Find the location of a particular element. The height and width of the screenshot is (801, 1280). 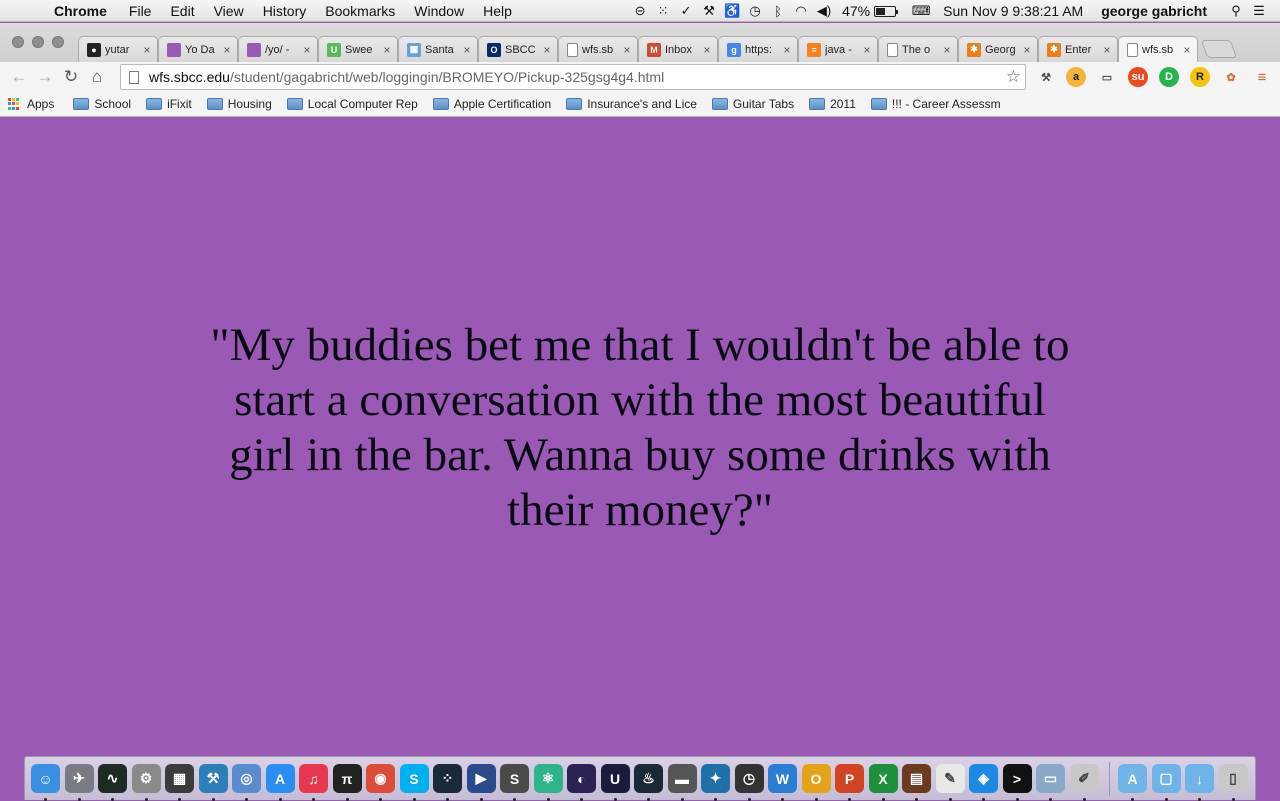

tools-extension-icon: ⚒ is located at coordinates (1046, 77).